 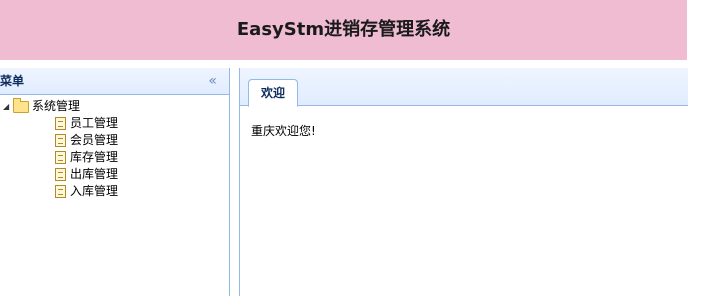 I want to click on sidebar-title: 菜单, so click(x=12, y=81).